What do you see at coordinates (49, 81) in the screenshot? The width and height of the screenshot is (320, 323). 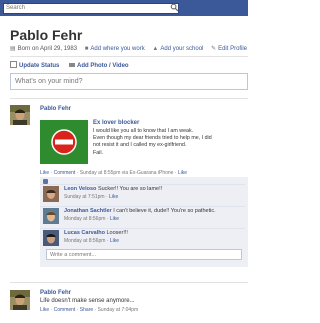 I see `status-placeholder: What's on your mind?` at bounding box center [49, 81].